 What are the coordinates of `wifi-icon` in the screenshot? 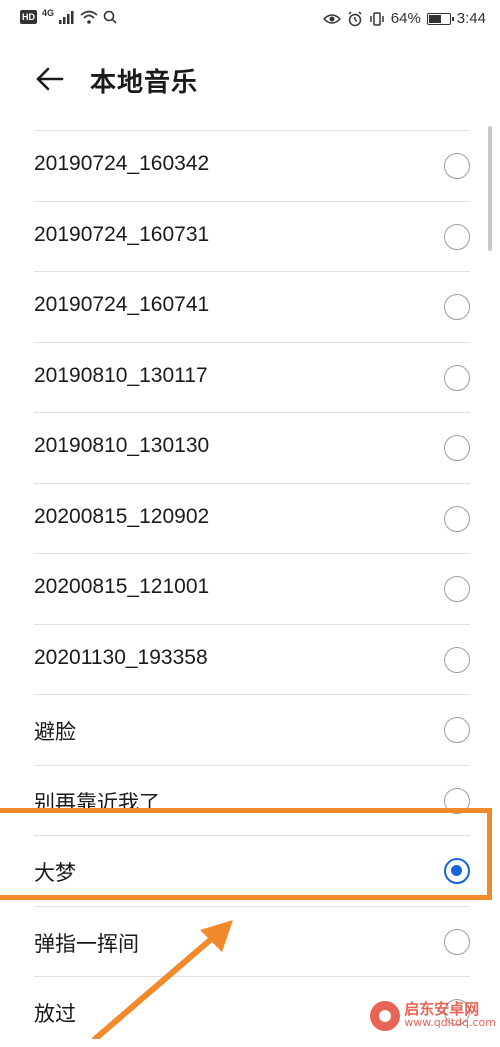 It's located at (89, 17).